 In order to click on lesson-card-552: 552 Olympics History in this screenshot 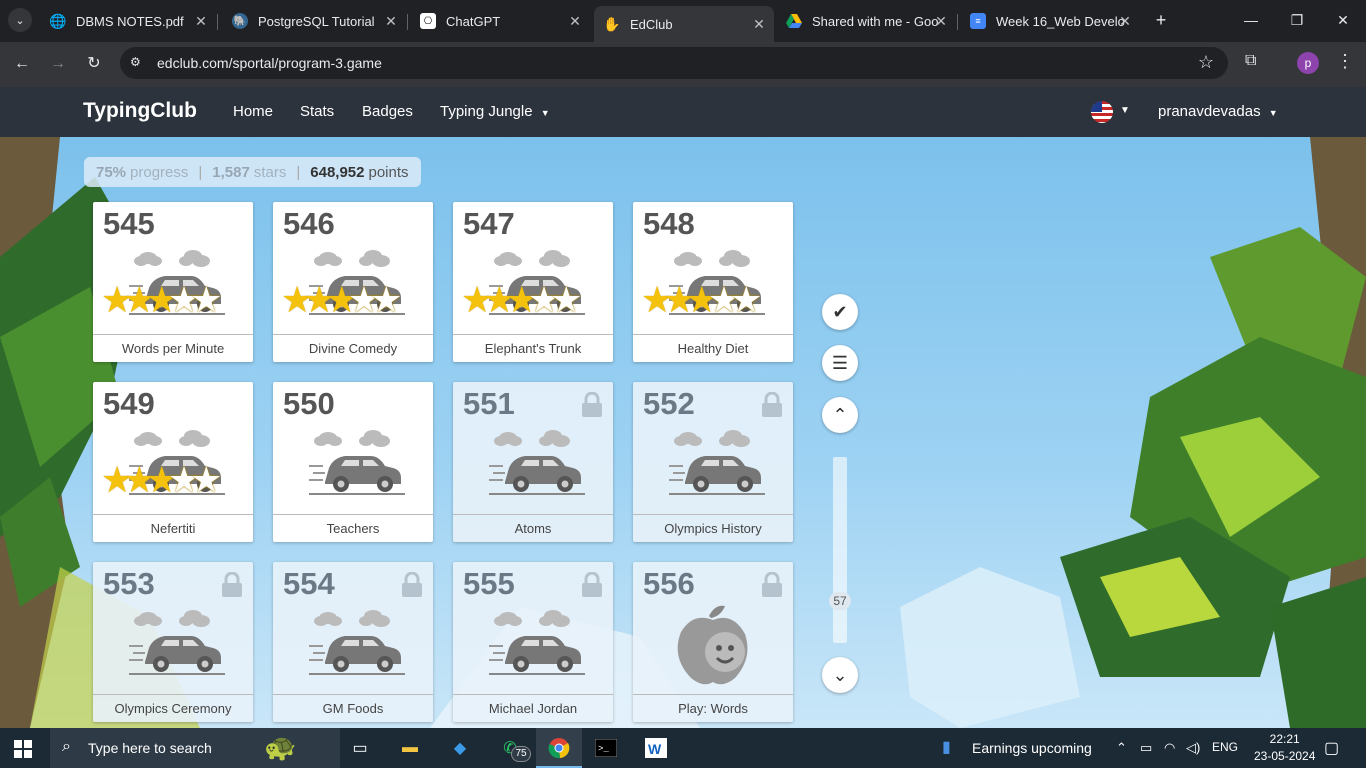, I will do `click(713, 462)`.